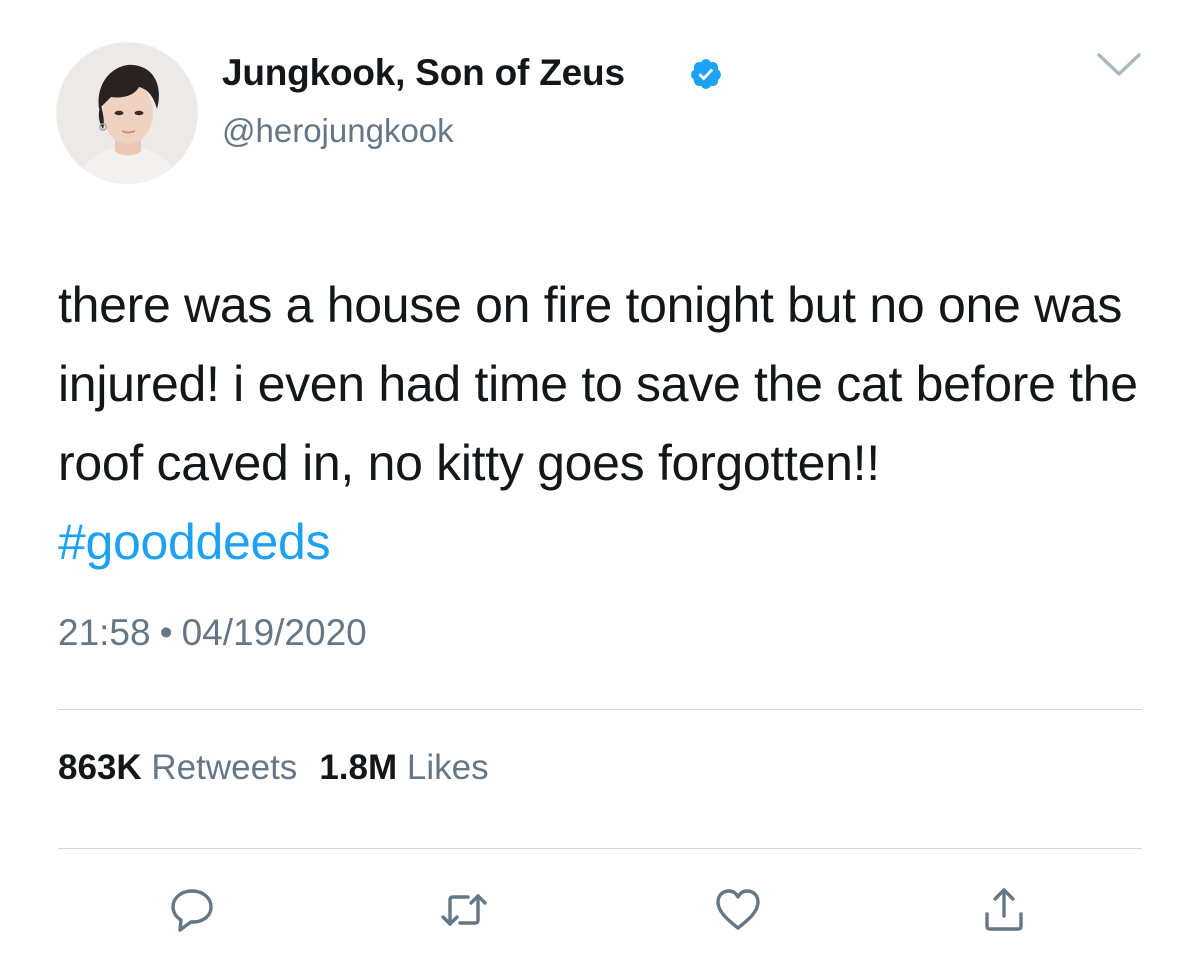 This screenshot has width=1200, height=964. I want to click on avatar, so click(127, 113).